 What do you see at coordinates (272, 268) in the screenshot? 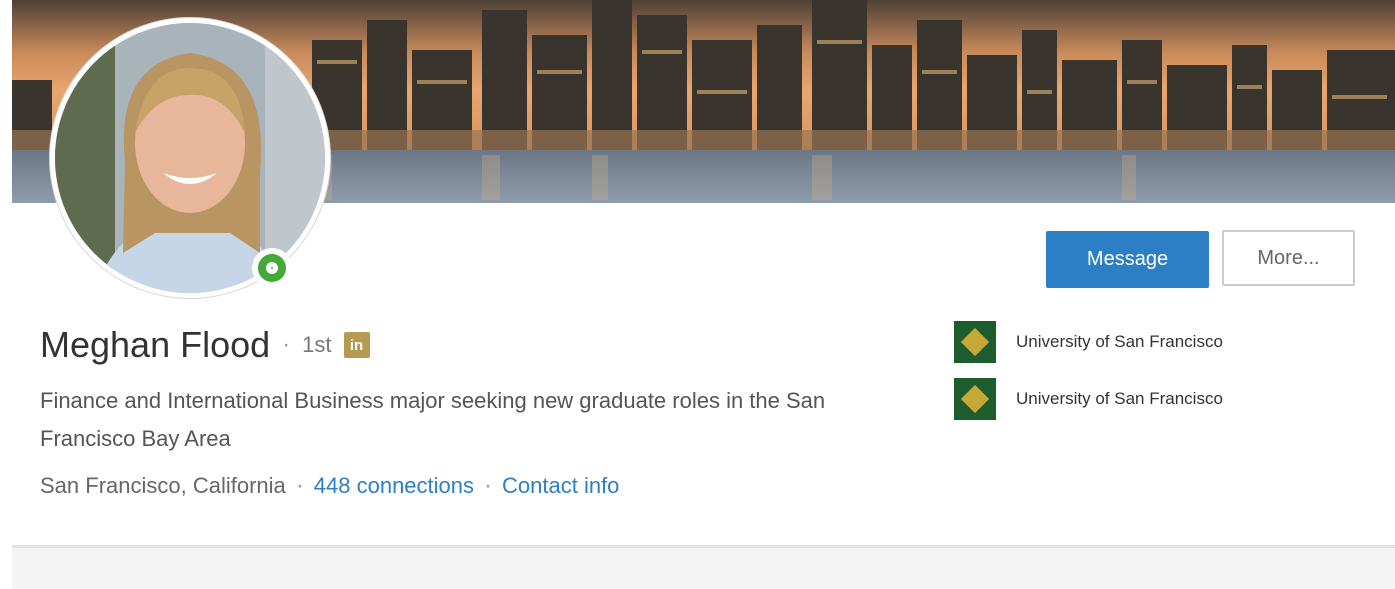
I see `online-status-icon` at bounding box center [272, 268].